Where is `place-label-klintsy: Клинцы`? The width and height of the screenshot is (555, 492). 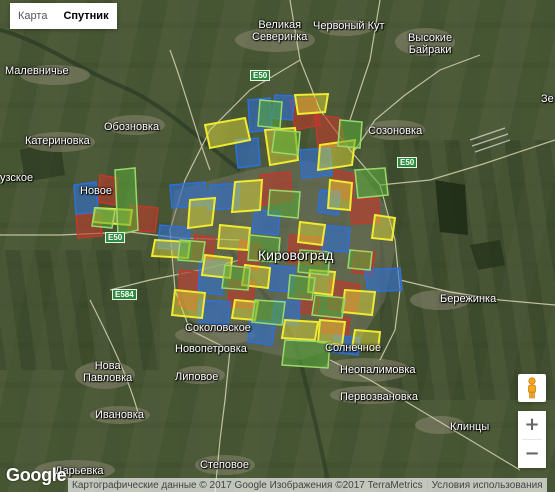
place-label-klintsy: Клинцы is located at coordinates (470, 427).